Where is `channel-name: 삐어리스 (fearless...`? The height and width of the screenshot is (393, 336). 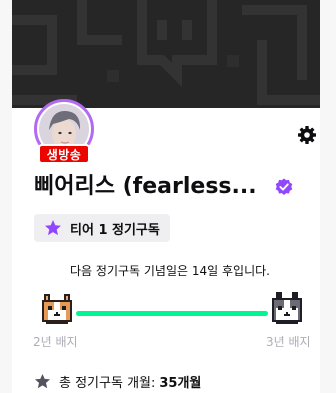
channel-name: 삐어리스 (fearless... is located at coordinates (145, 186).